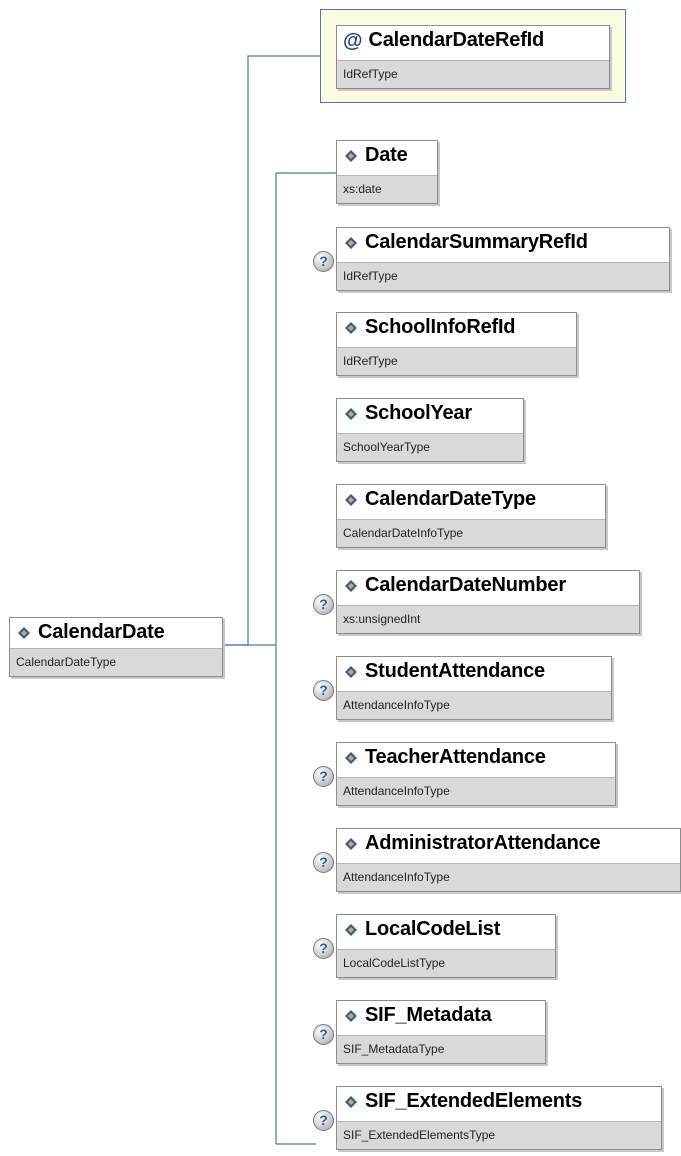  I want to click on child-element-type: SIF_ExtendedElementsType, so click(499, 1135).